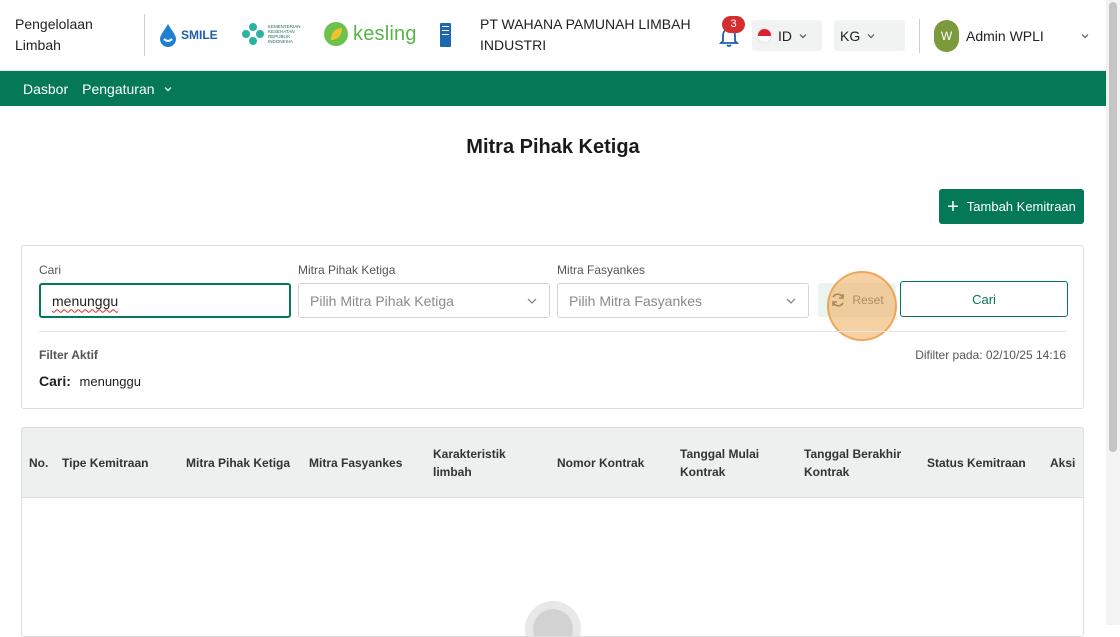 This screenshot has width=1120, height=637. Describe the element at coordinates (764, 35) in the screenshot. I see `indonesia-flag-icon` at that location.